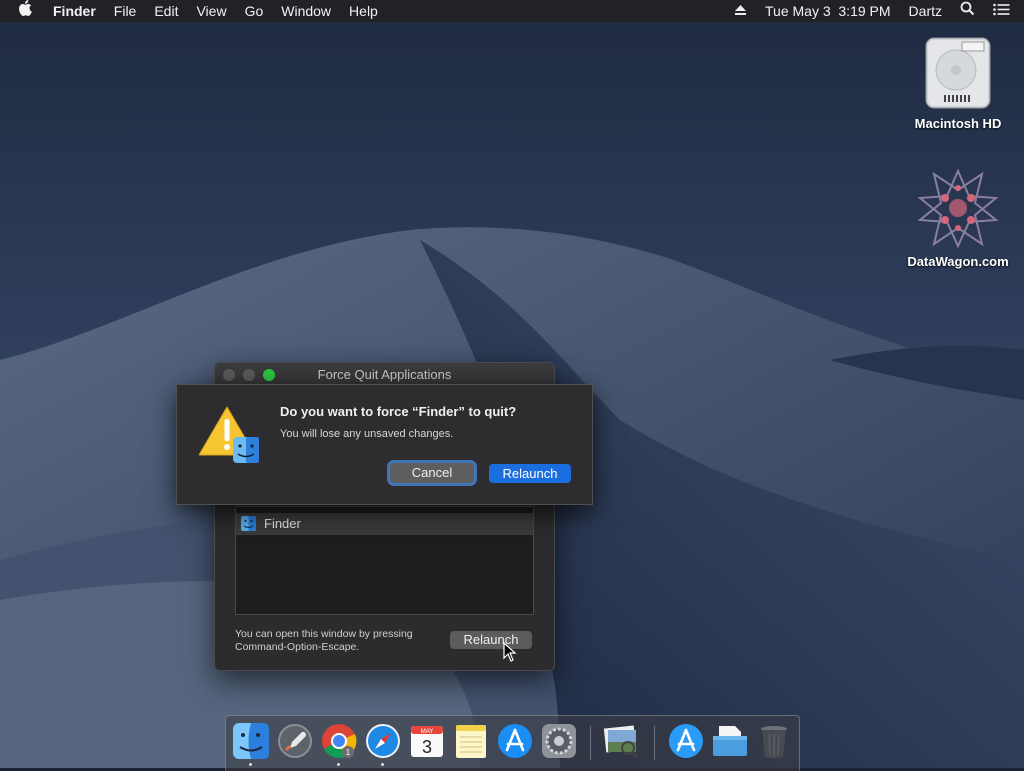  Describe the element at coordinates (427, 747) in the screenshot. I see `calendar-day: 3` at that location.